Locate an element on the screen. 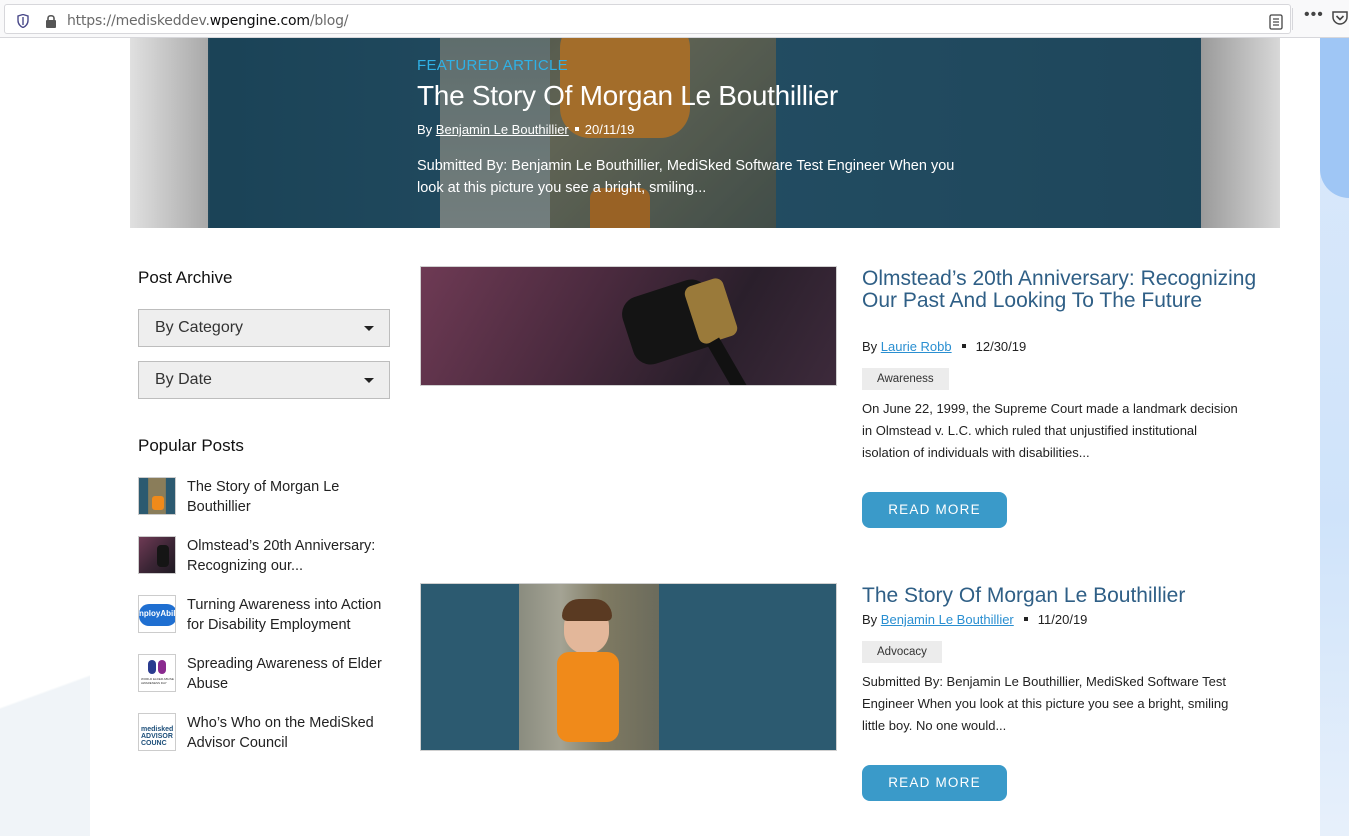 This screenshot has width=1349, height=836. image-gavel-handle is located at coordinates (728, 361).